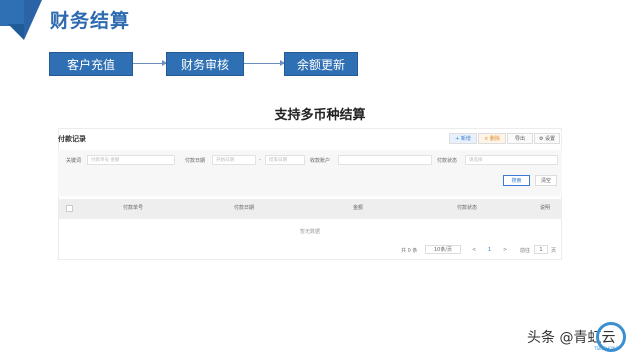 The height and width of the screenshot is (358, 640). I want to click on goto-suffix: 页, so click(554, 251).